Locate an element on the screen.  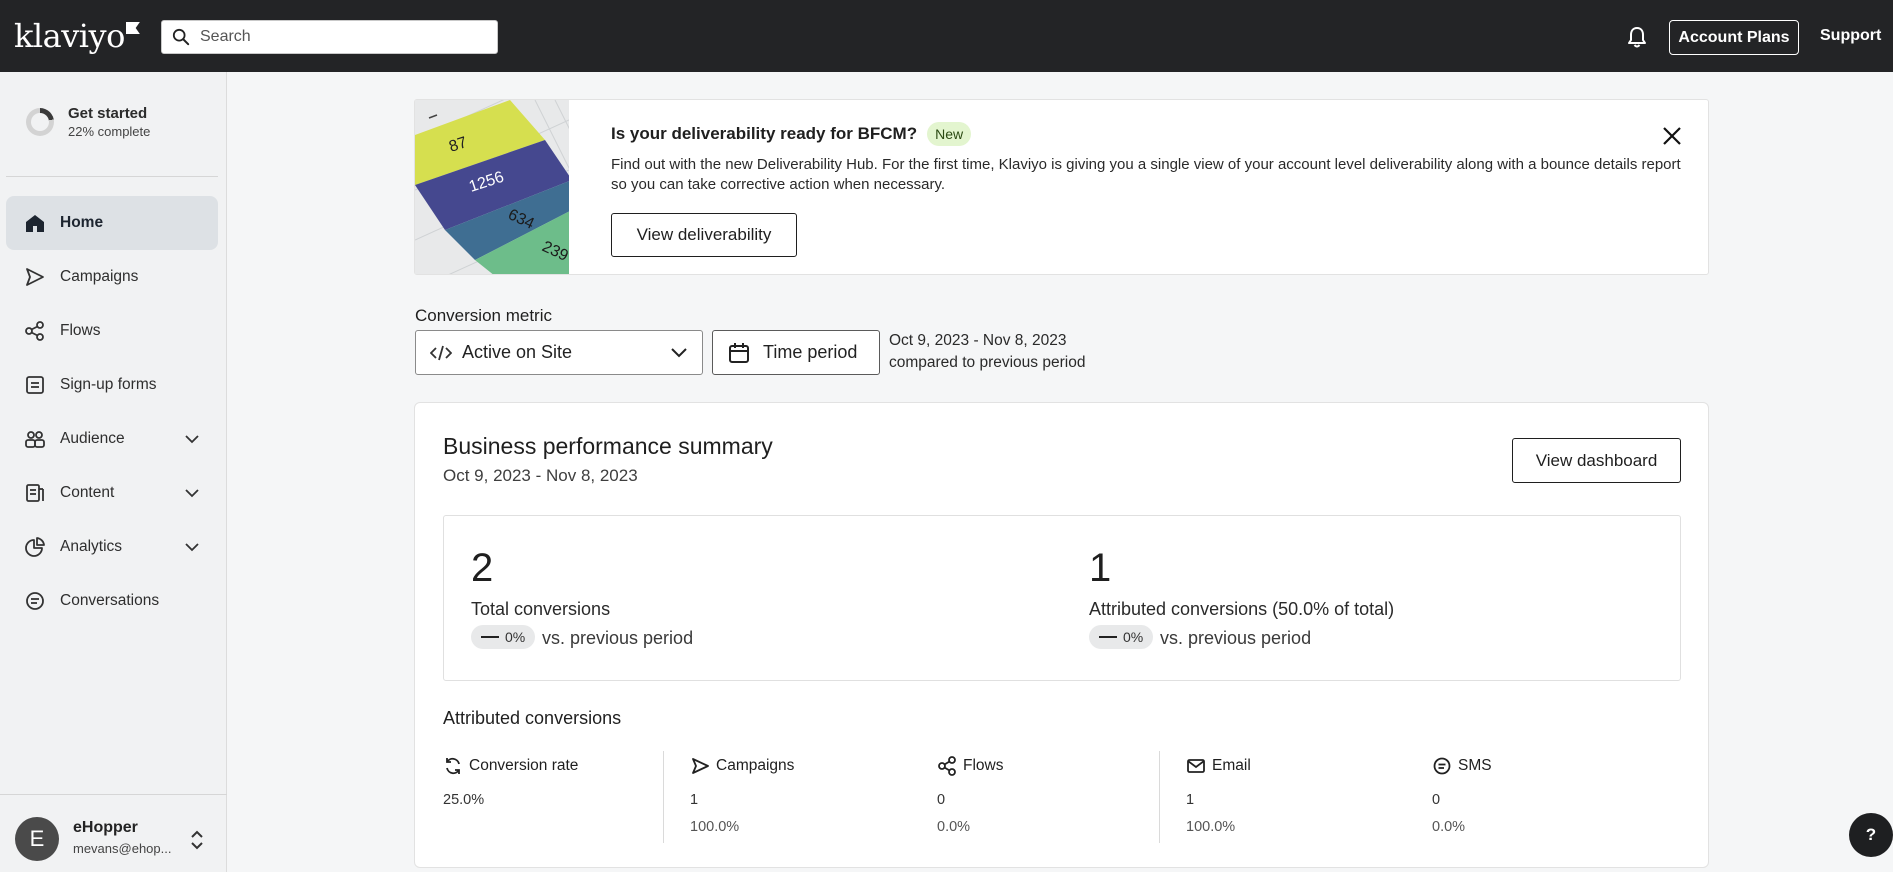
sidebar-item-label: Content is located at coordinates (87, 492).